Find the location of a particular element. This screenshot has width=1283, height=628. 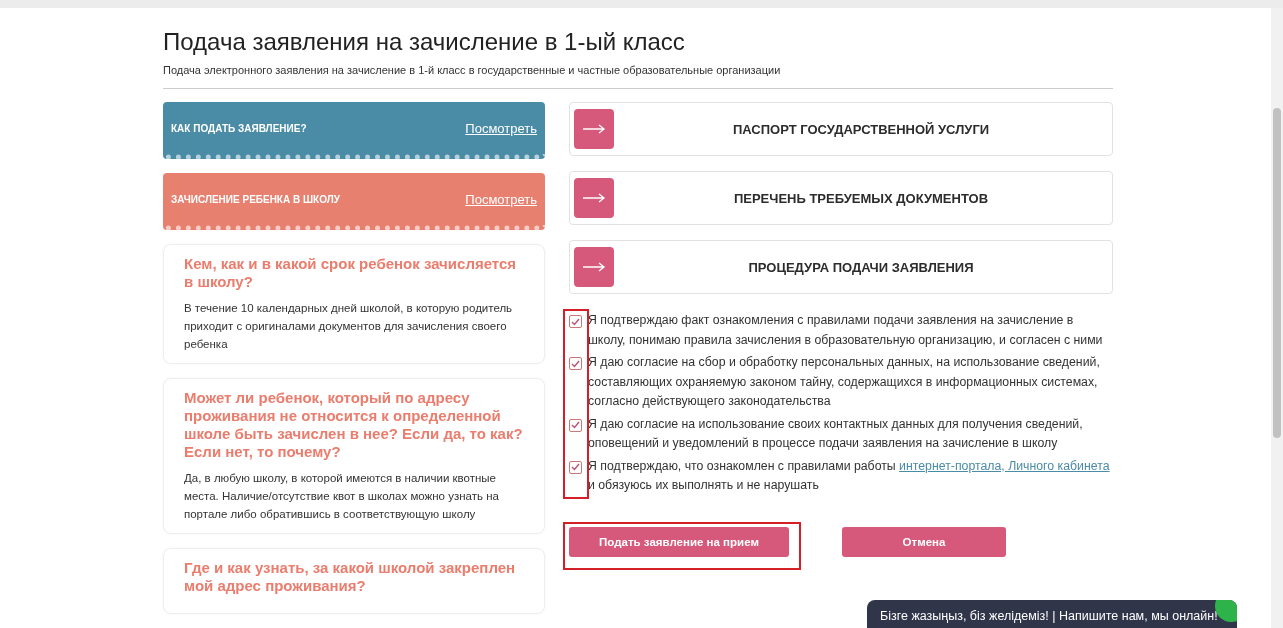

section-card: ПАСПОРТ ГОСУДАРСТВЕННОЙ УСЛУГИ is located at coordinates (841, 129).